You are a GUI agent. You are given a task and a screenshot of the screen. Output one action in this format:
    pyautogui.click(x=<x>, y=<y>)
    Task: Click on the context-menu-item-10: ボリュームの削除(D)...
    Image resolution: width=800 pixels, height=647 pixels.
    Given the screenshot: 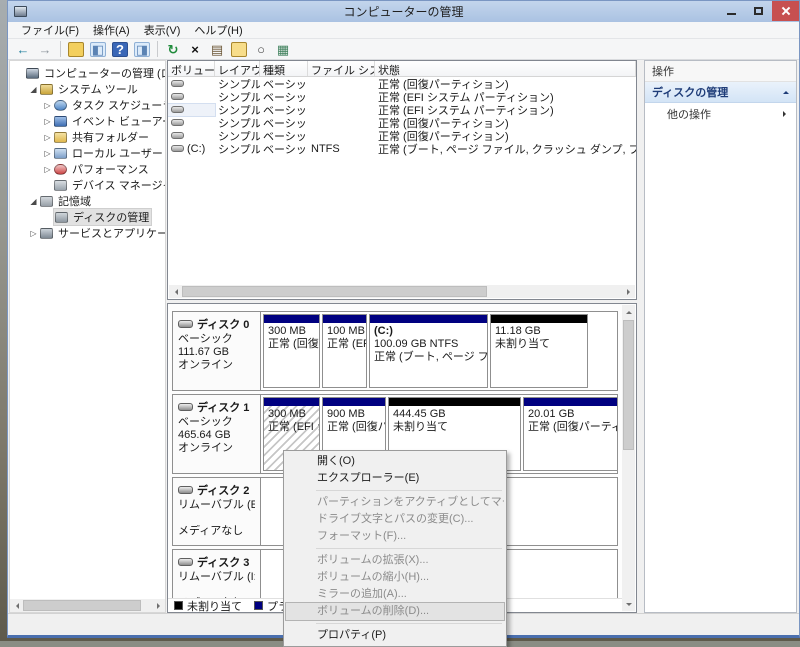 What is the action you would take?
    pyautogui.click(x=395, y=611)
    